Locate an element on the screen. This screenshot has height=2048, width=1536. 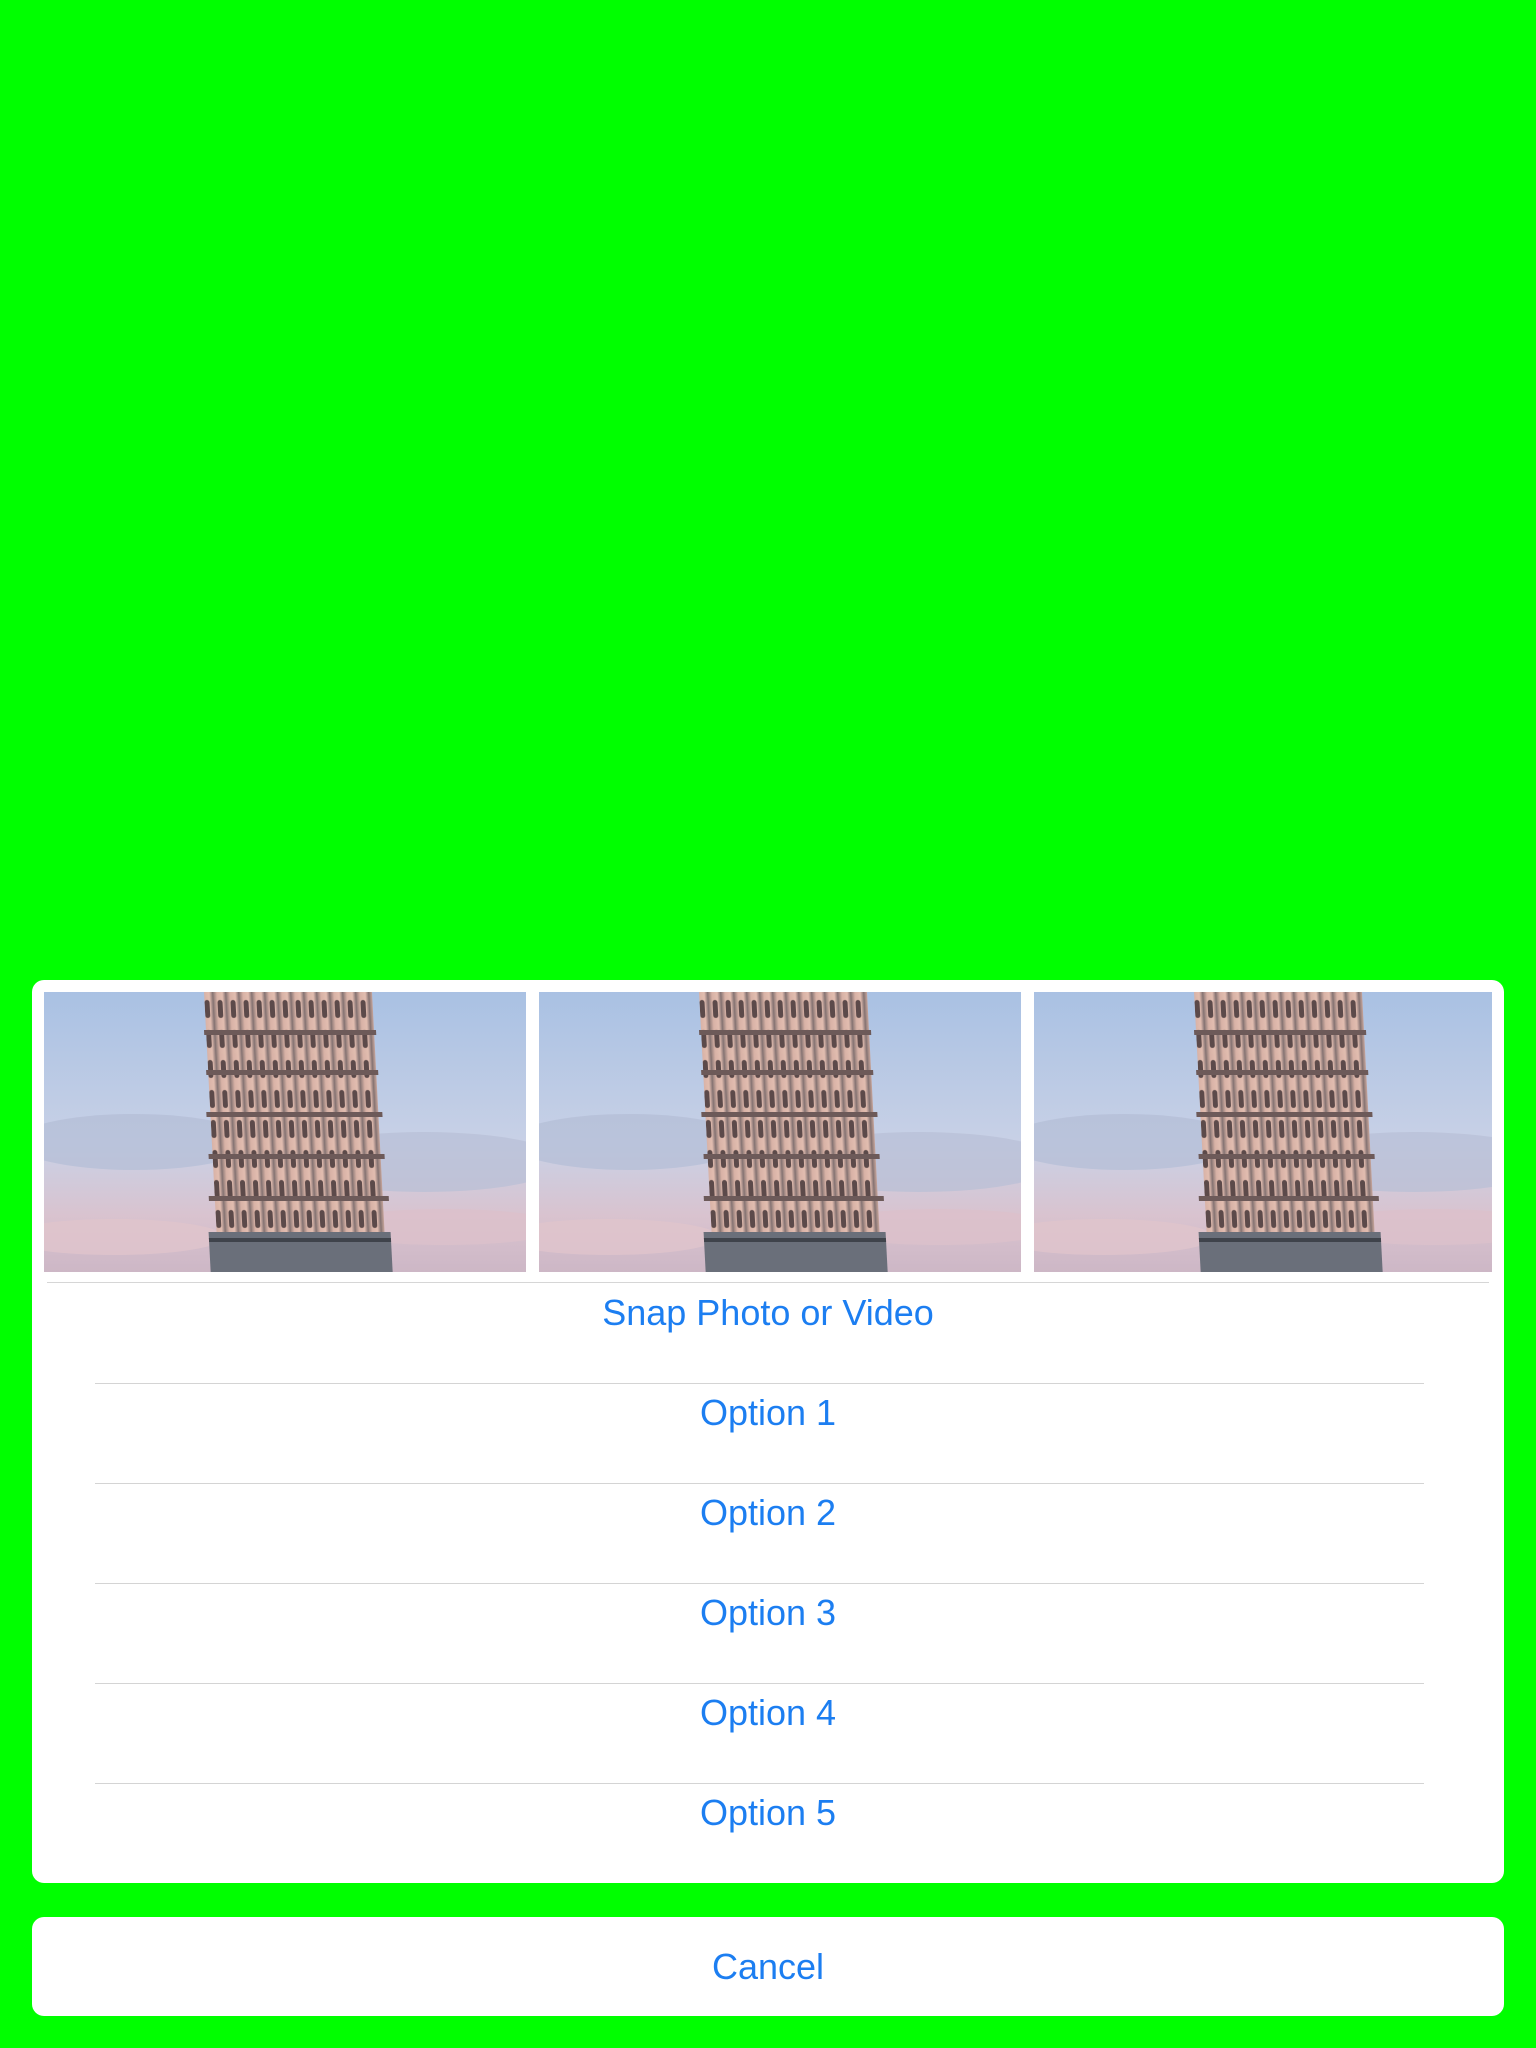
cancel-group: Cancel is located at coordinates (768, 1966).